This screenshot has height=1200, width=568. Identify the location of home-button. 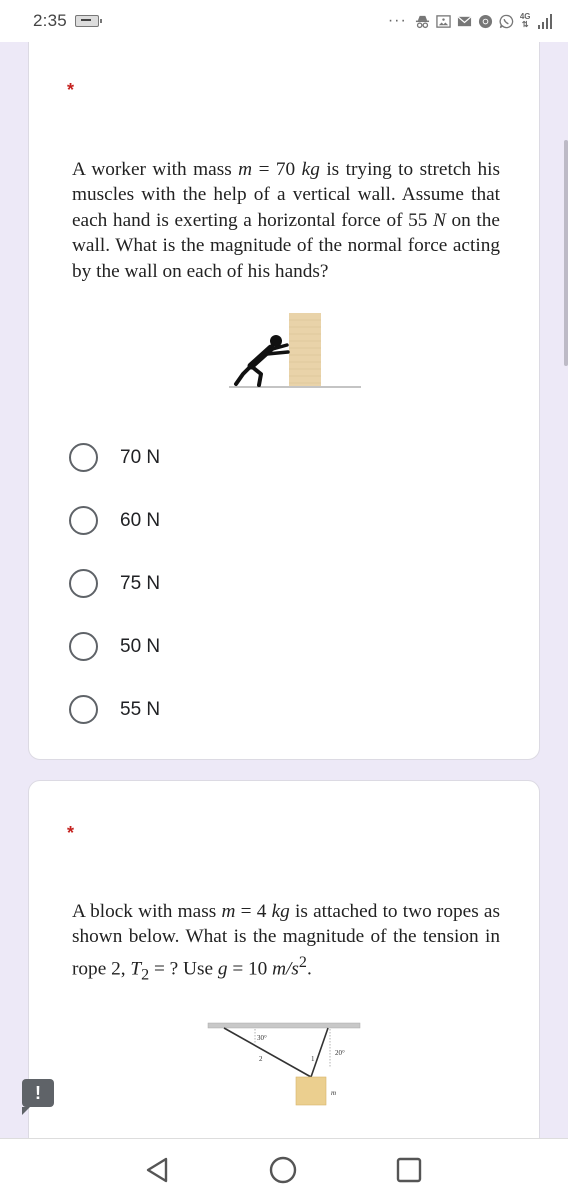
(283, 1170).